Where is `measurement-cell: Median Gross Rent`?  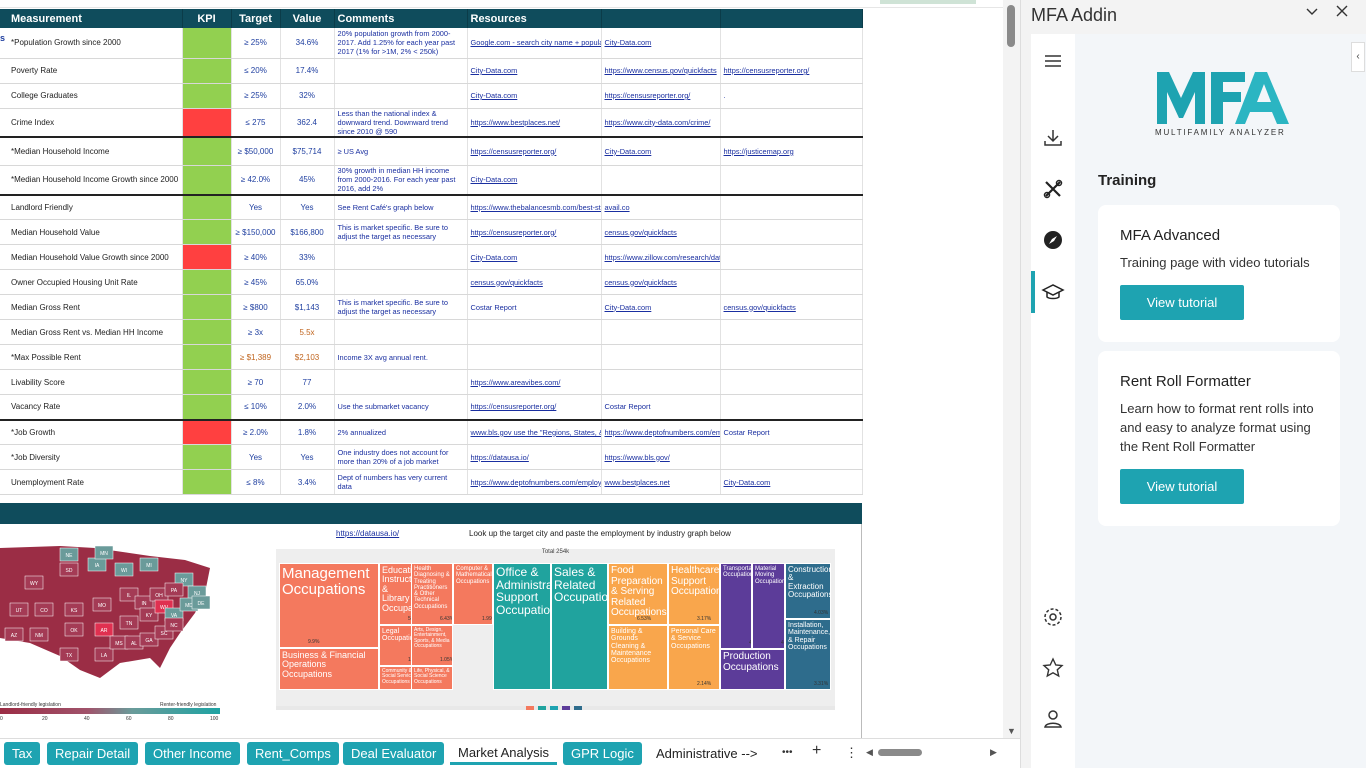 measurement-cell: Median Gross Rent is located at coordinates (91, 307).